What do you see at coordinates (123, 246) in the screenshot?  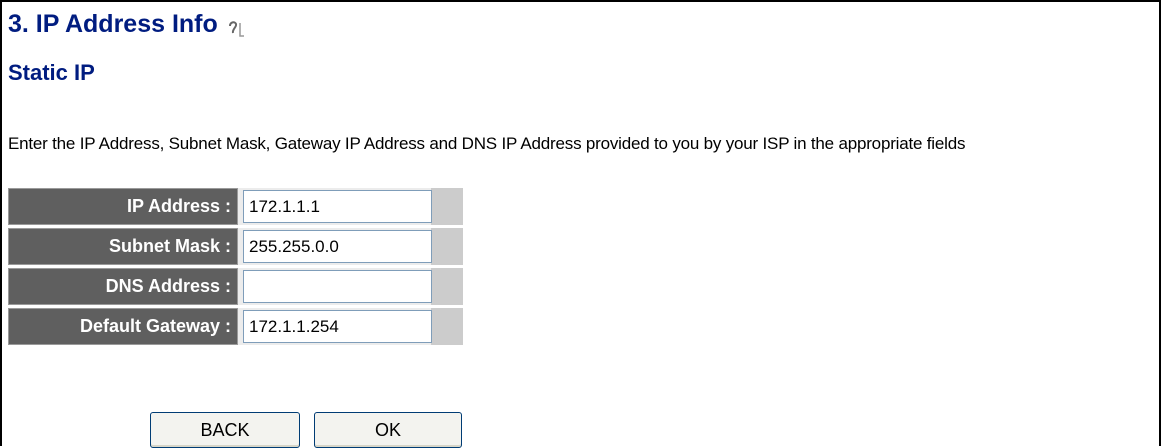 I see `subnet-mask-label: Subnet Mask :` at bounding box center [123, 246].